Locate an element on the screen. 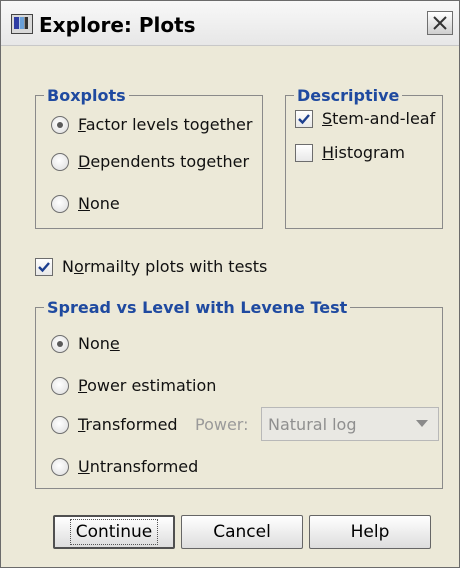 The image size is (462, 570). spread-vs-level-legend: Spread vs Level with Levene Test is located at coordinates (197, 307).